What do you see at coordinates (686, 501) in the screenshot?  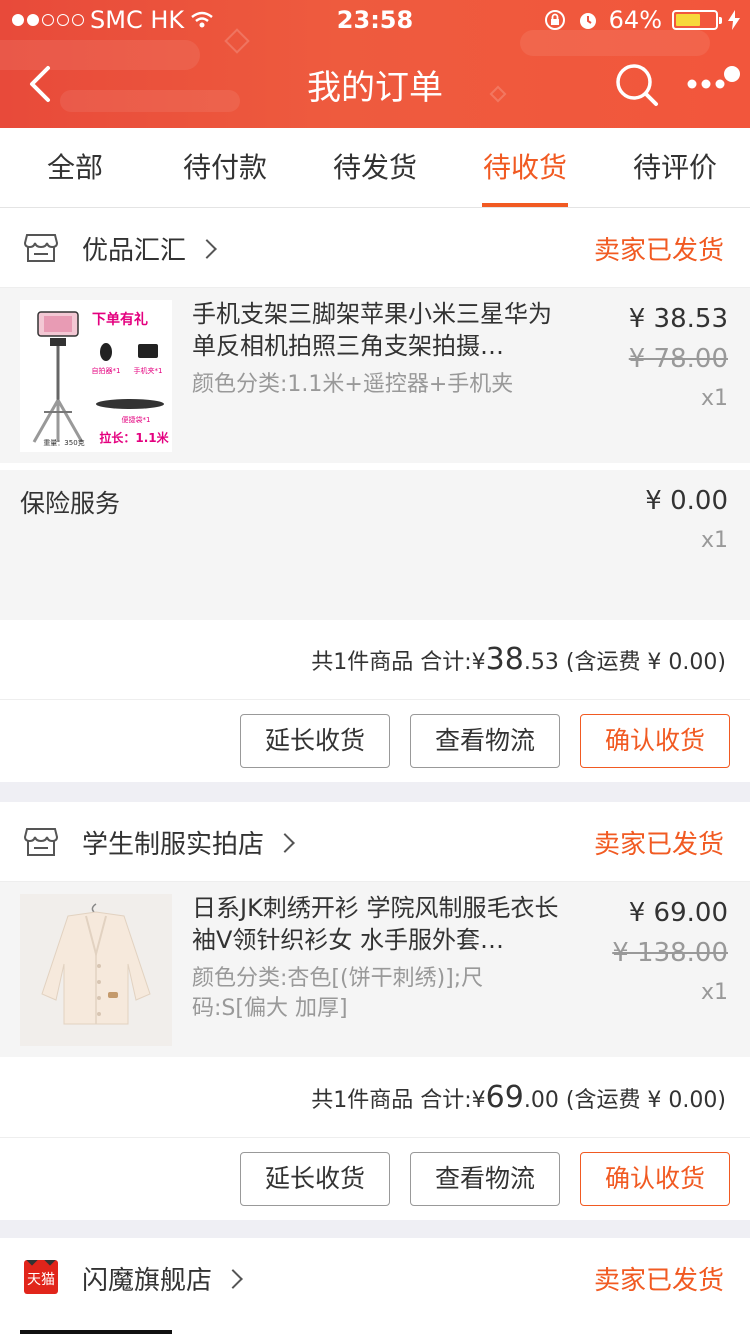 I see `service-price: ¥ 0.00` at bounding box center [686, 501].